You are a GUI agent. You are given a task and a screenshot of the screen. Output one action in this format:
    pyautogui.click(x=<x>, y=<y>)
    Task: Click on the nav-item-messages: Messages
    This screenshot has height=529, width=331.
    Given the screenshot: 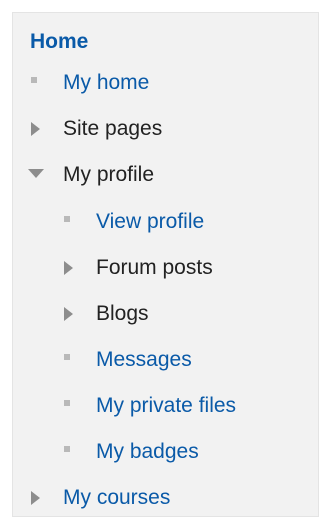 What is the action you would take?
    pyautogui.click(x=126, y=360)
    